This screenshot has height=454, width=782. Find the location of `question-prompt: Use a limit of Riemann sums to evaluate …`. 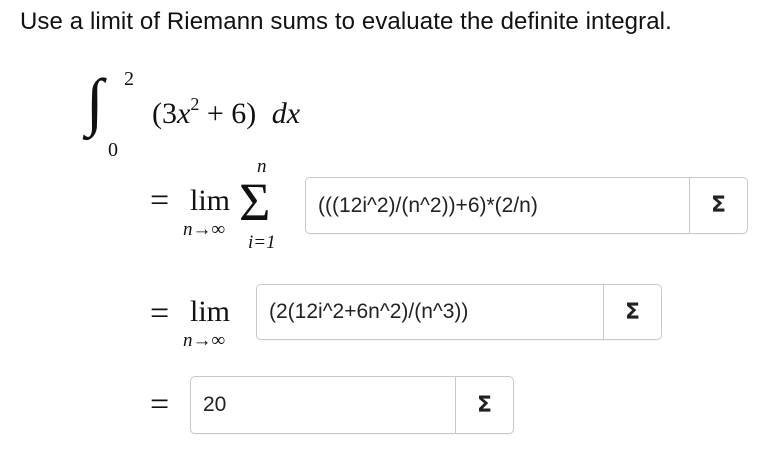

question-prompt: Use a limit of Riemann sums to evaluate … is located at coordinates (346, 21).